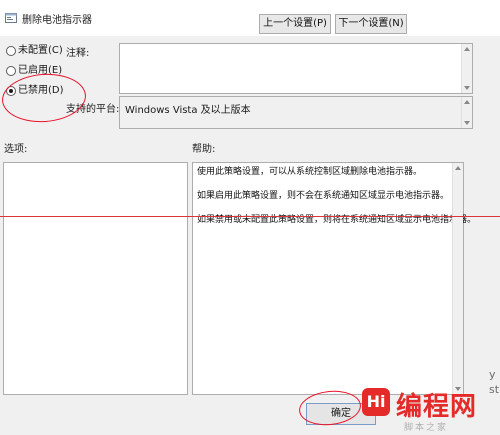 The height and width of the screenshot is (435, 500). I want to click on supported-platforms-value: Windows Vista 及以上版本, so click(188, 110).